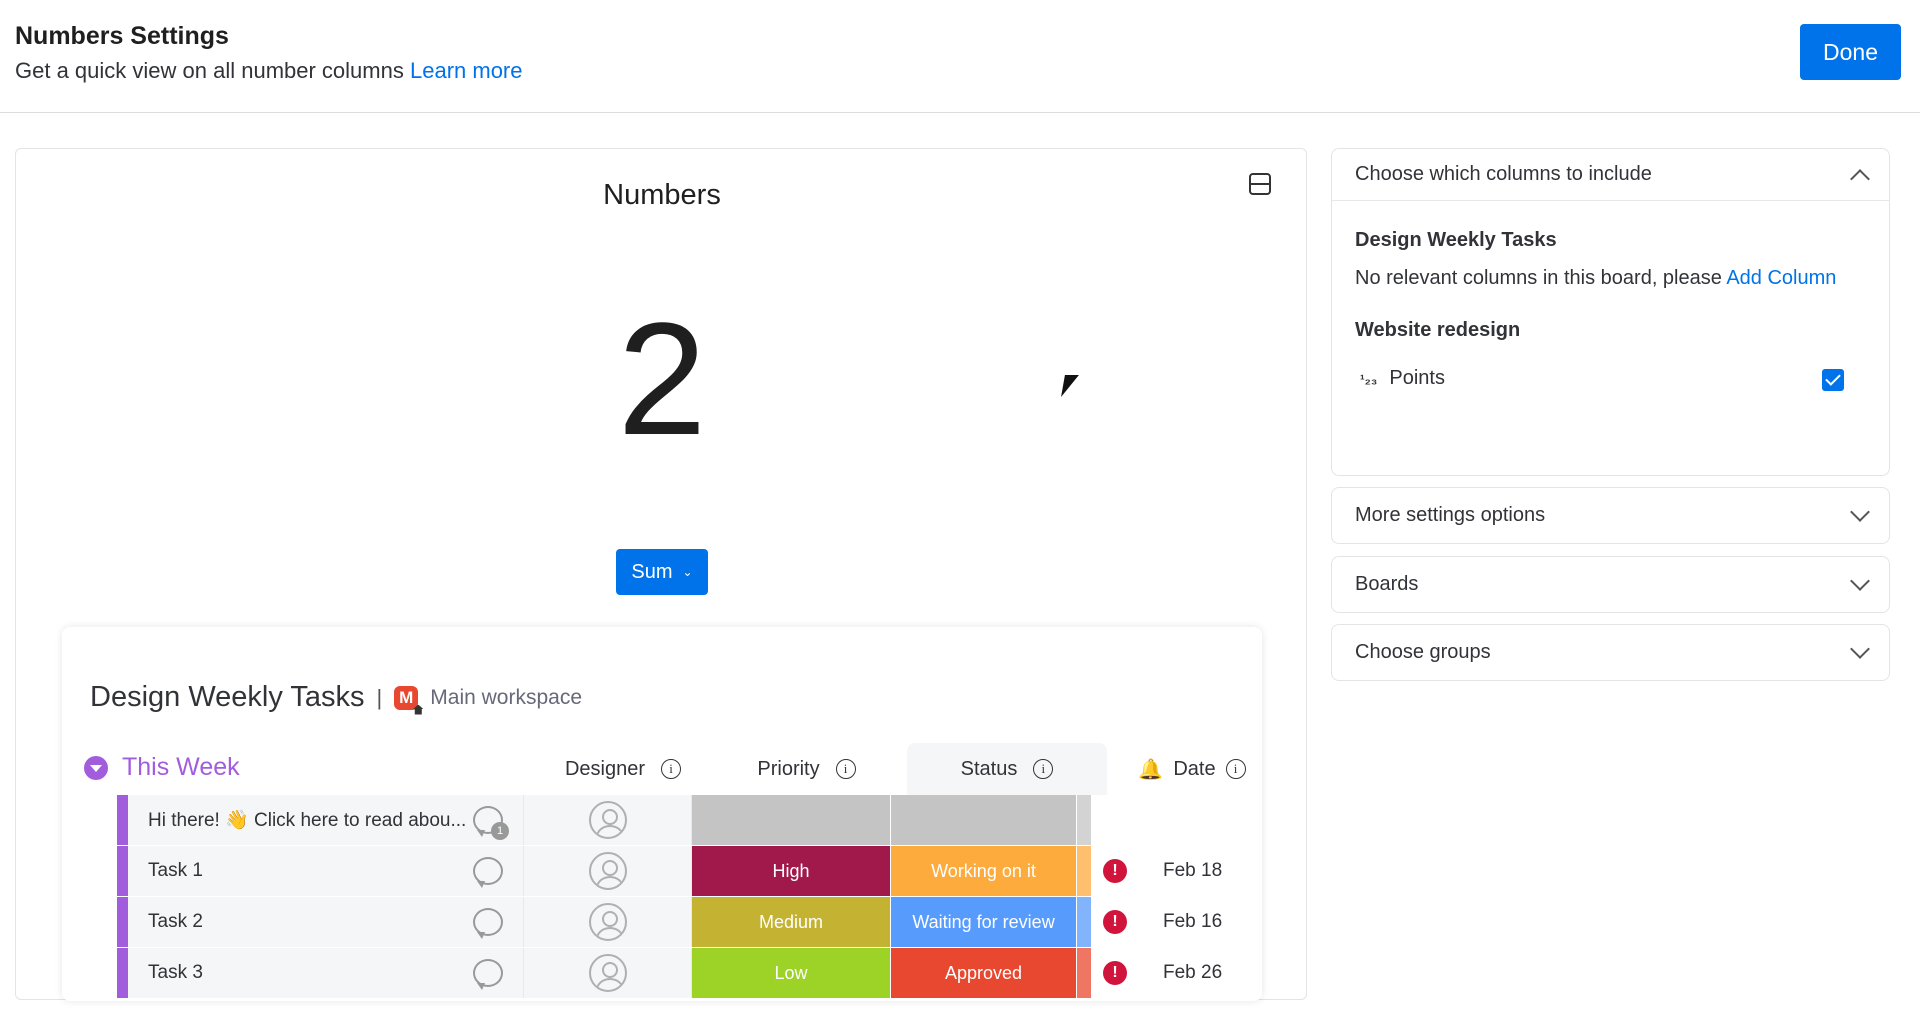  What do you see at coordinates (1438, 330) in the screenshot?
I see `board-name: Website redesign` at bounding box center [1438, 330].